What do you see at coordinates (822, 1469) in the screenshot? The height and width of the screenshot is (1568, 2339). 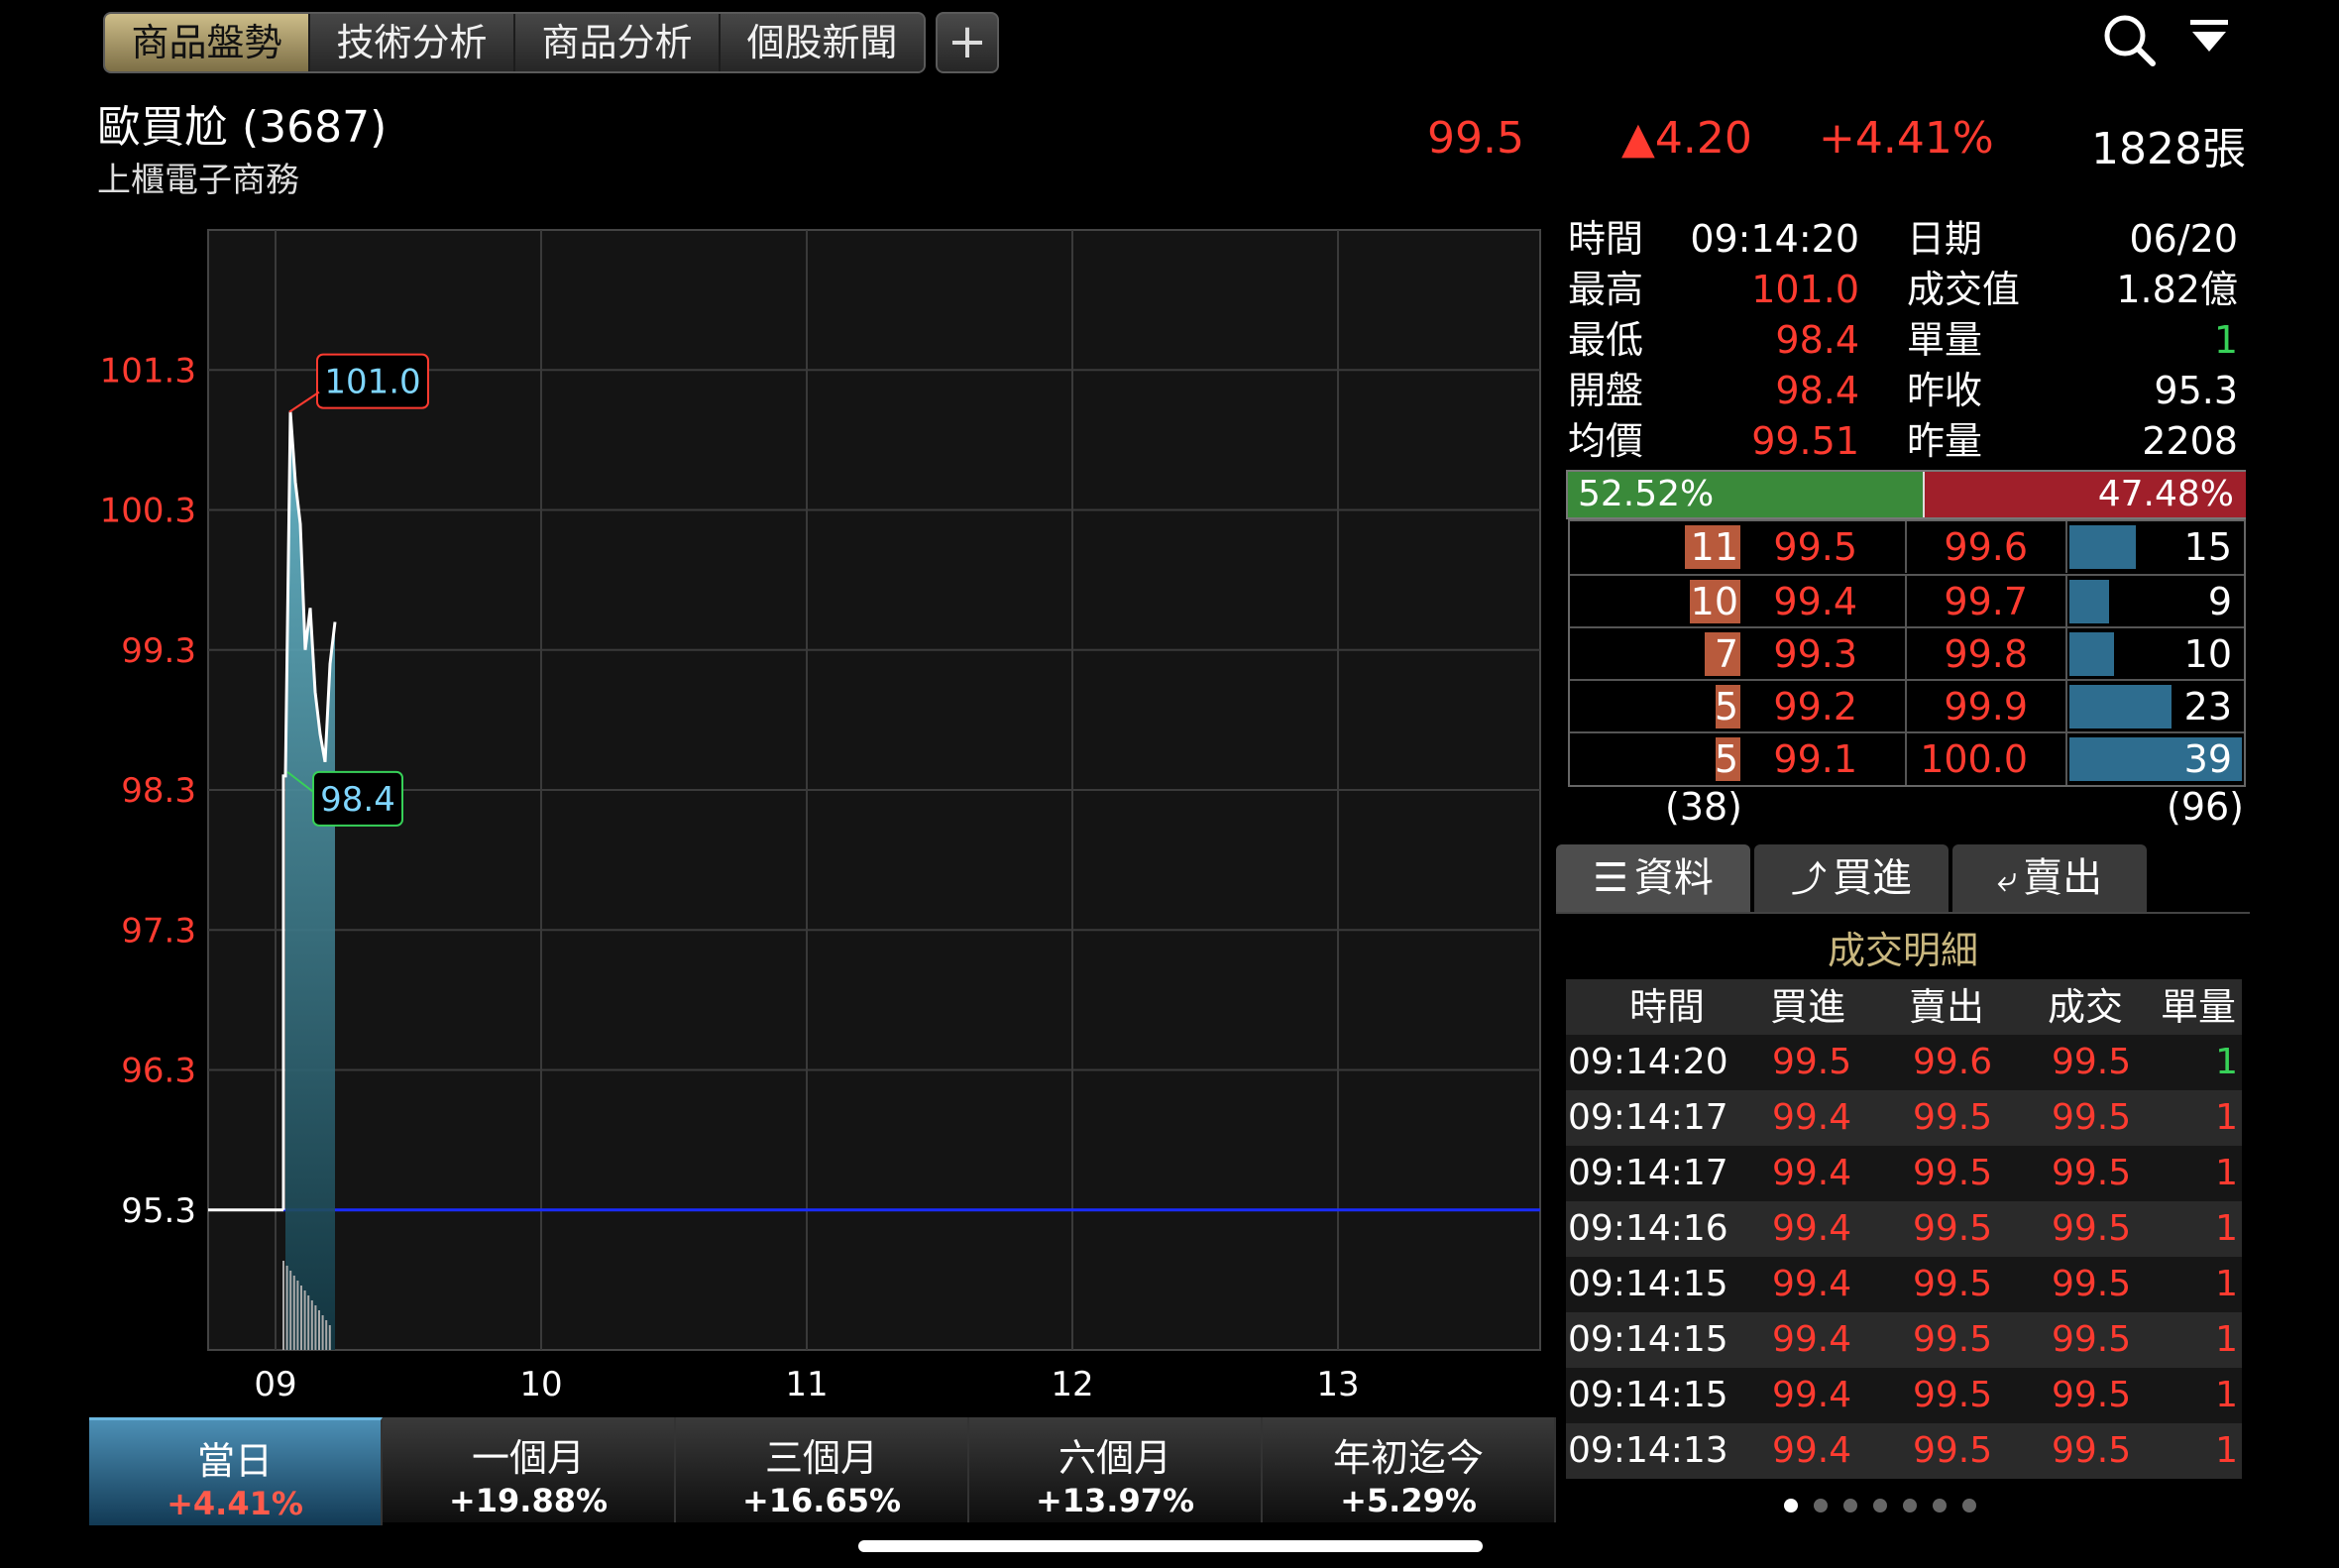 I see `period-tab-2: 三個月 +16.65%` at bounding box center [822, 1469].